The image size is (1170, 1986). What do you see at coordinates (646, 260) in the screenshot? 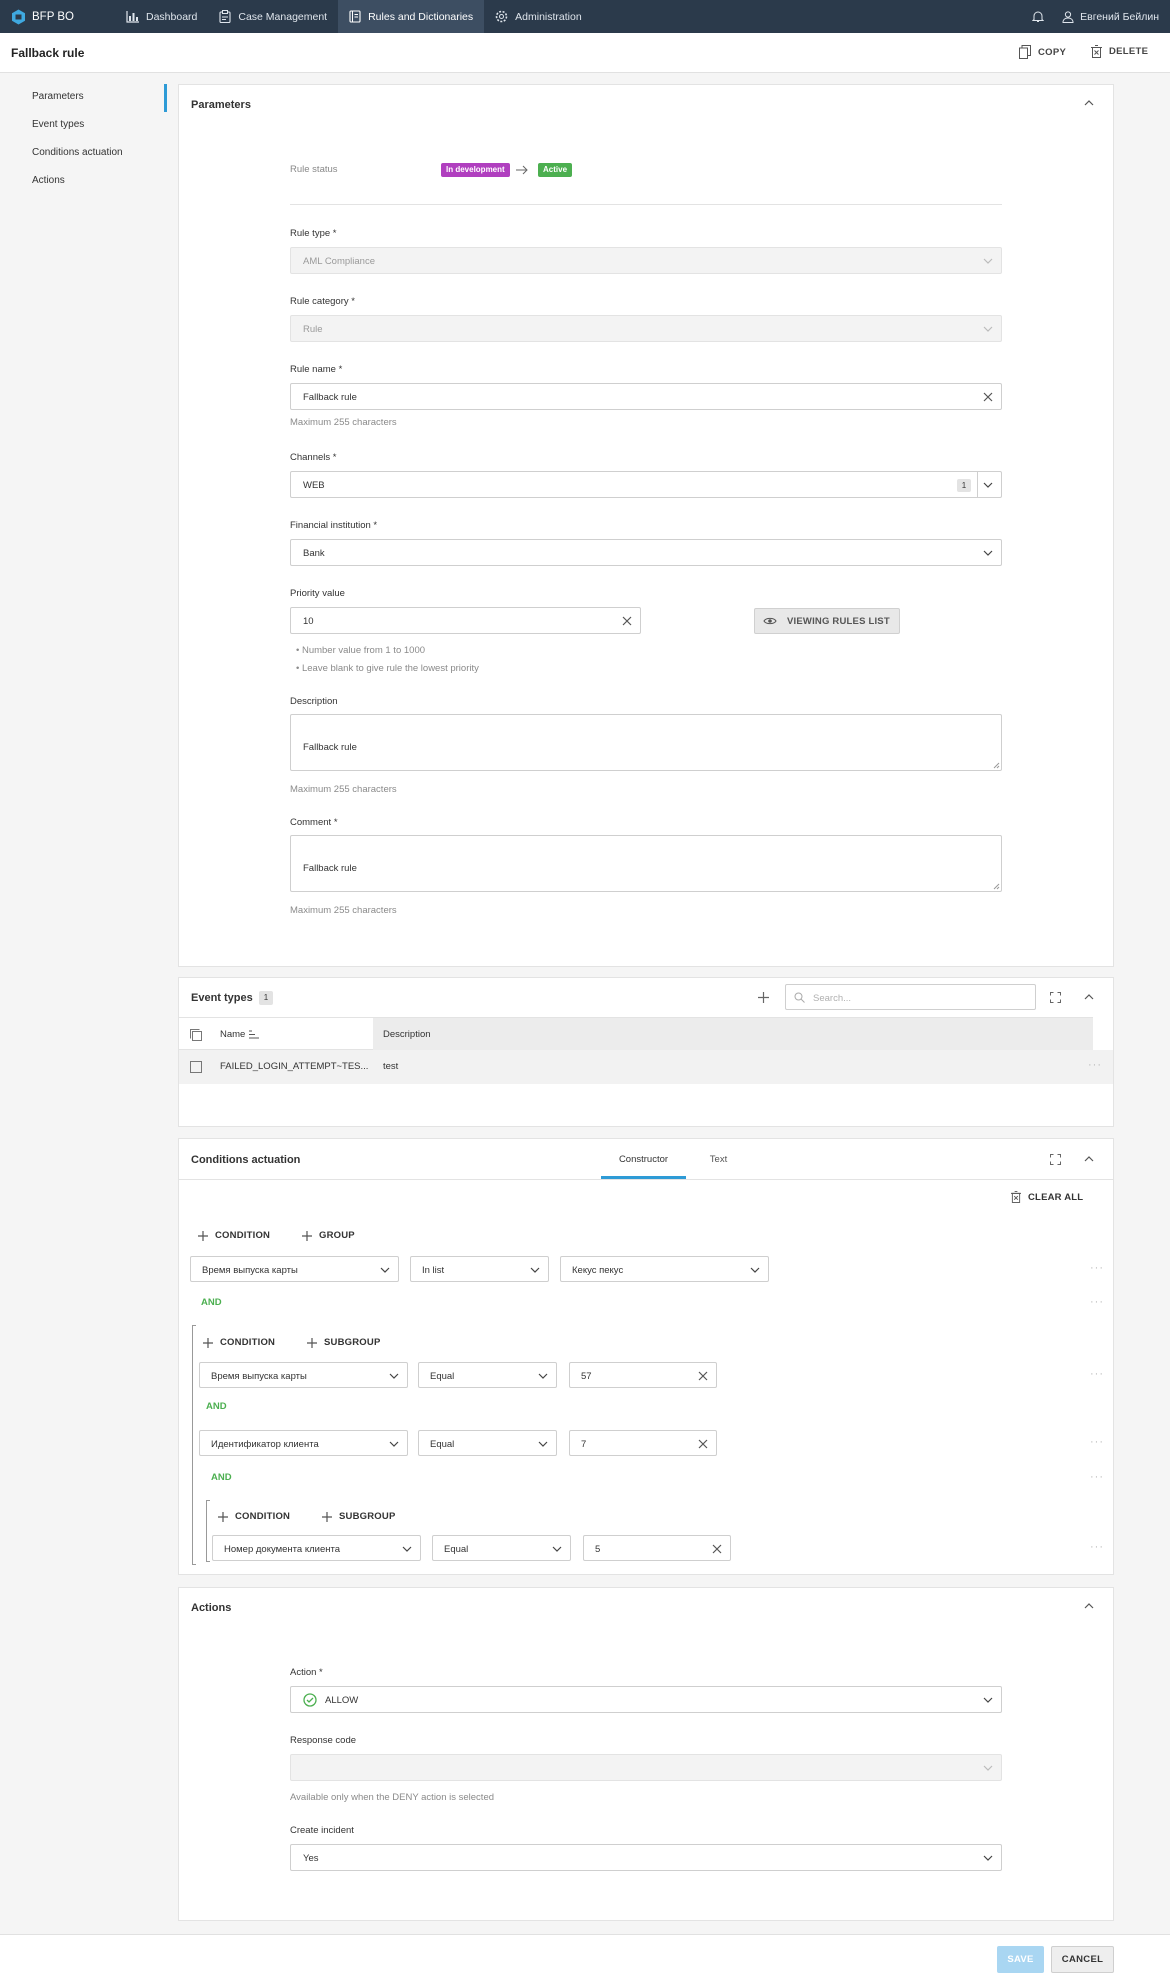
I see `rule-type-select: AML Compliance` at bounding box center [646, 260].